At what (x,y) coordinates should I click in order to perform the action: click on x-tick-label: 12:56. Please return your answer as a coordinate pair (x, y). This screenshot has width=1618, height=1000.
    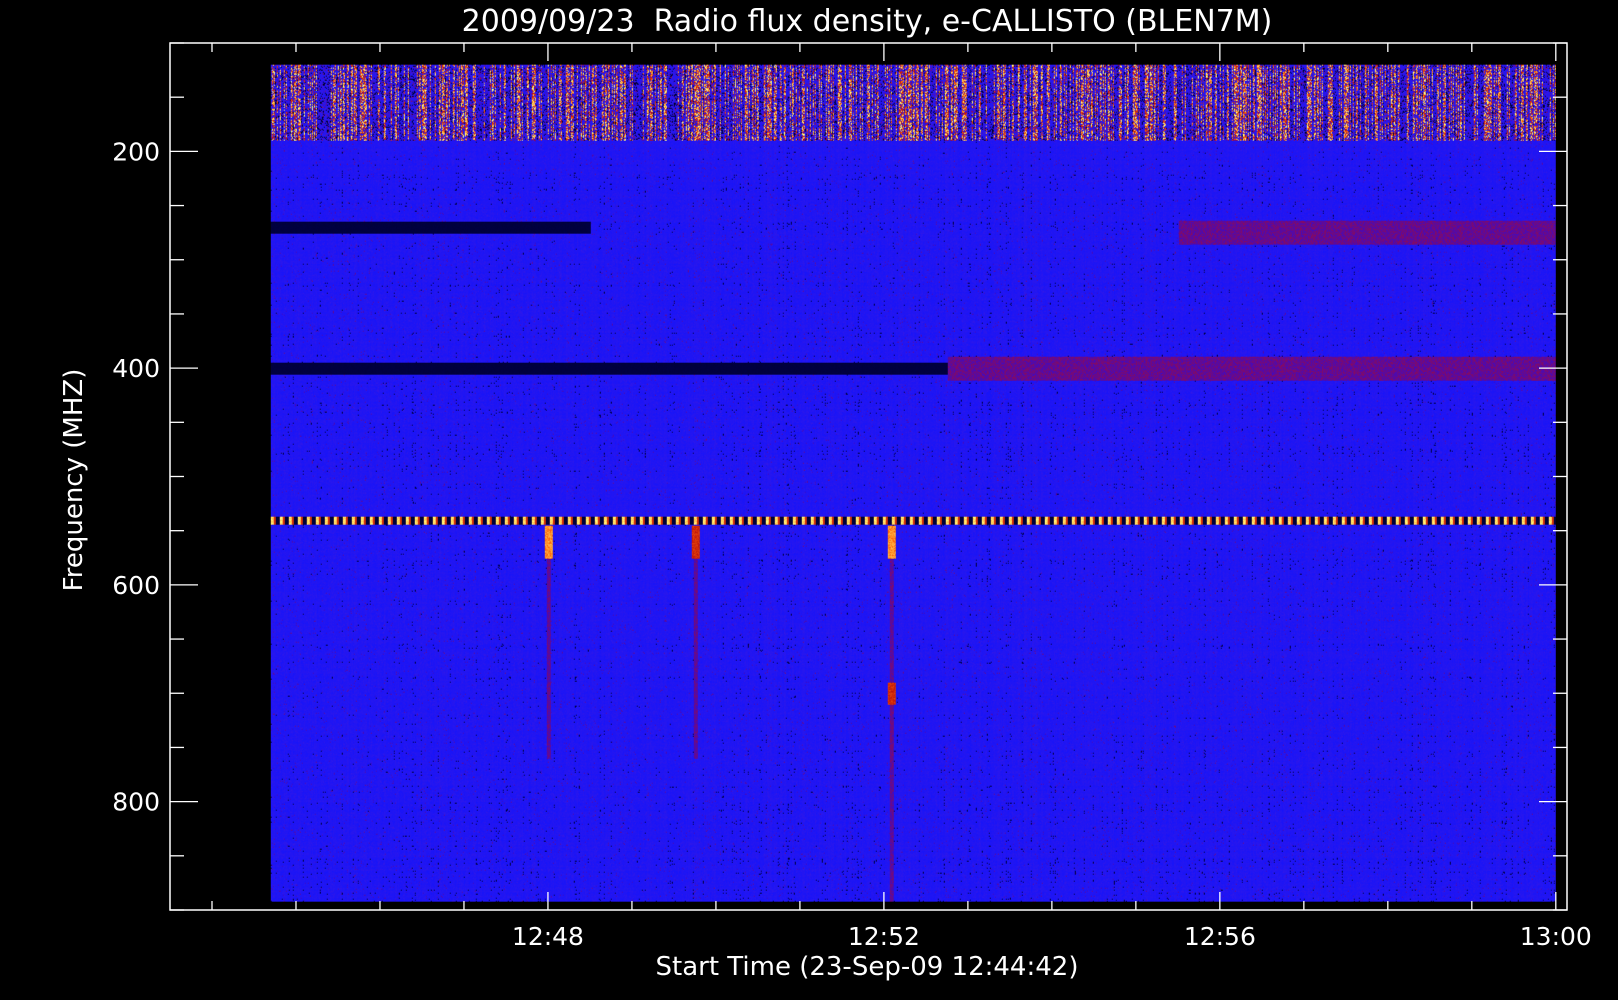
    Looking at the image, I should click on (1220, 936).